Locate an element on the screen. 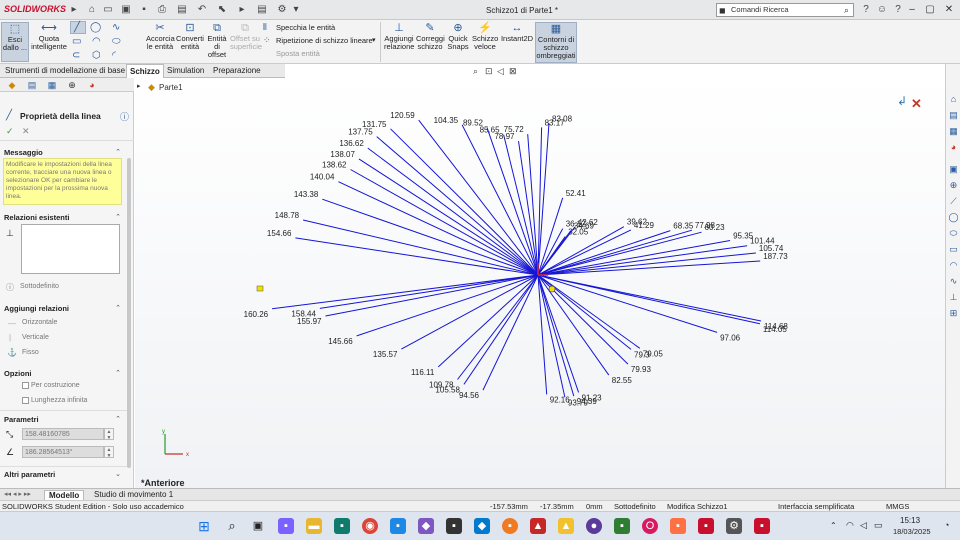 This screenshot has height=540, width=960. infinite-length-checkbox is located at coordinates (25, 400).